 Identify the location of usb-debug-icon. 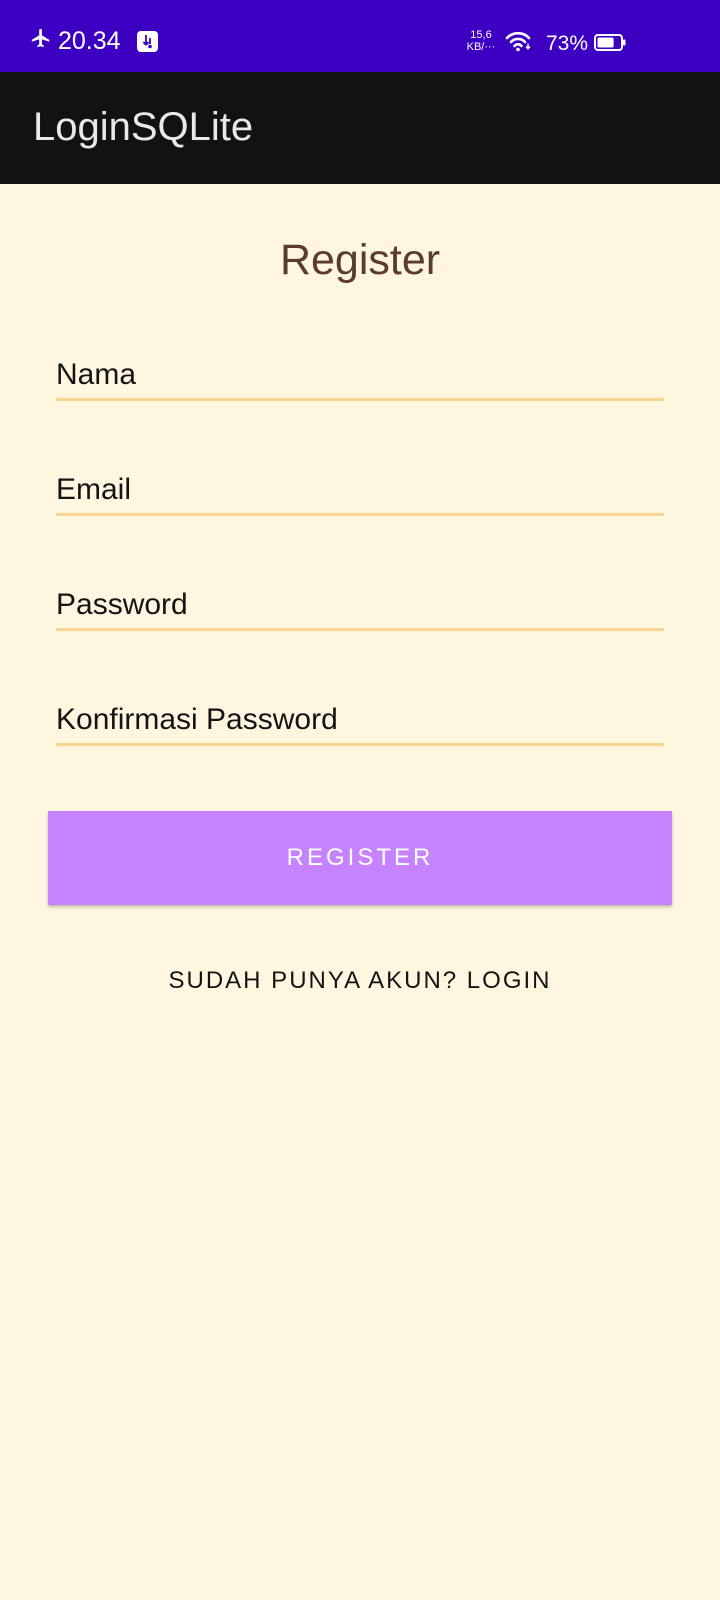
(147, 41).